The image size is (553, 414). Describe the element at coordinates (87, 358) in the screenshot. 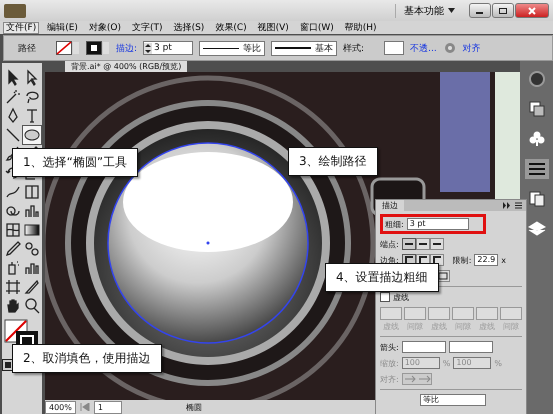

I see `step-tooltip: 2、取消填色，使用描边` at that location.